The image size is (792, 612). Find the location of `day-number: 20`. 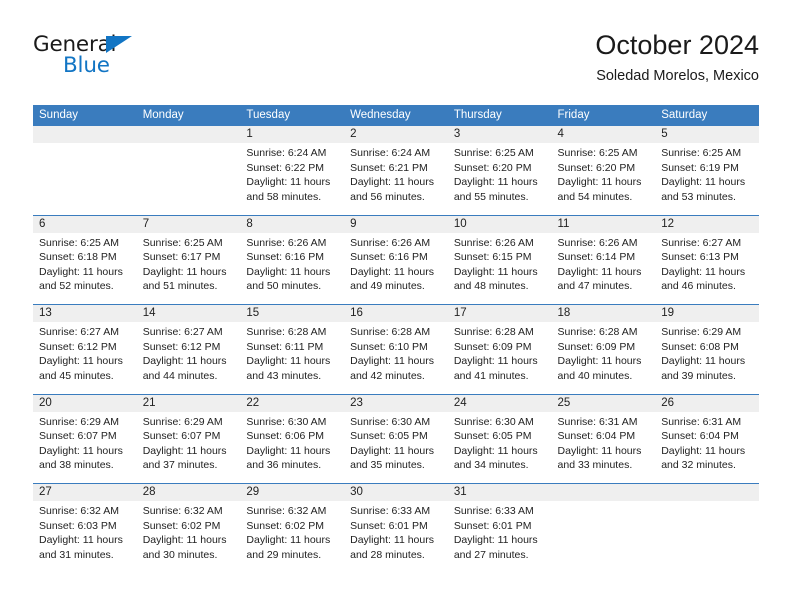

day-number: 20 is located at coordinates (85, 402).